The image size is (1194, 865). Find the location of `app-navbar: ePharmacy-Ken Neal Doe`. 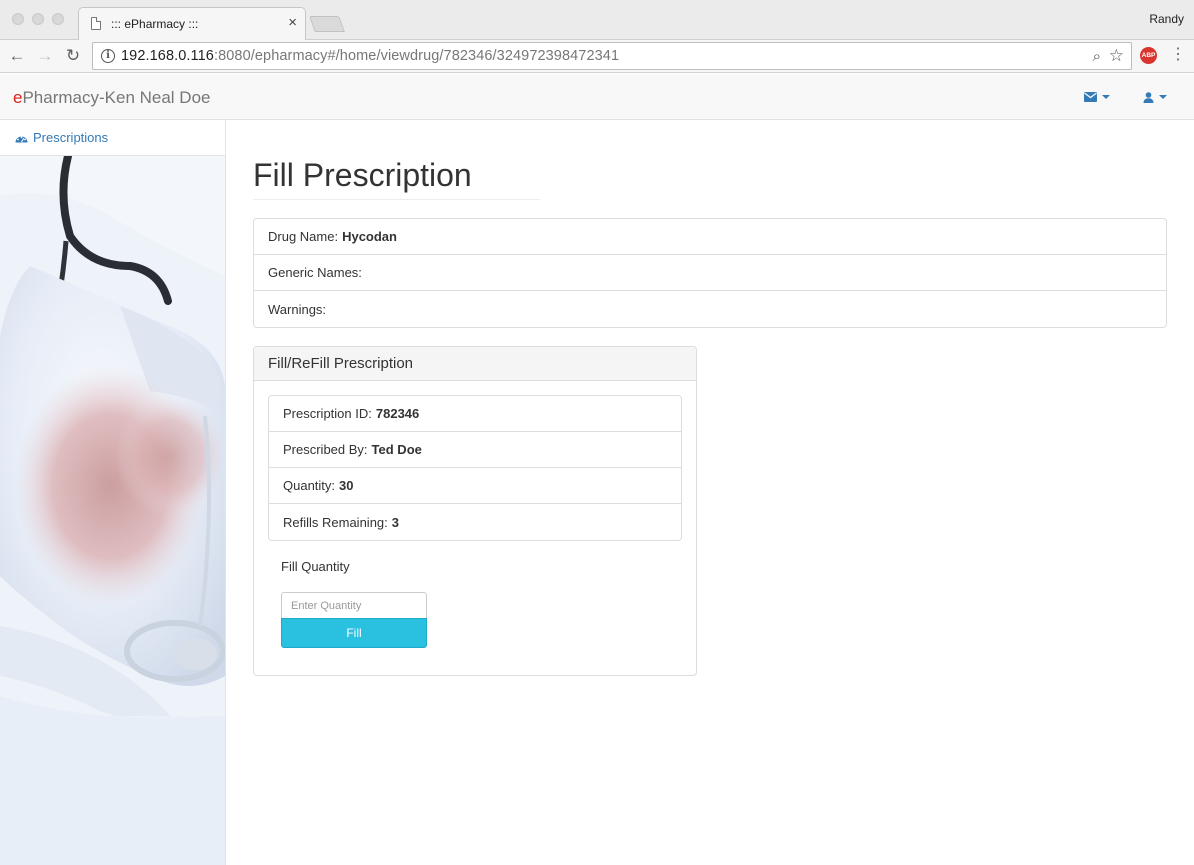

app-navbar: ePharmacy-Ken Neal Doe is located at coordinates (597, 97).